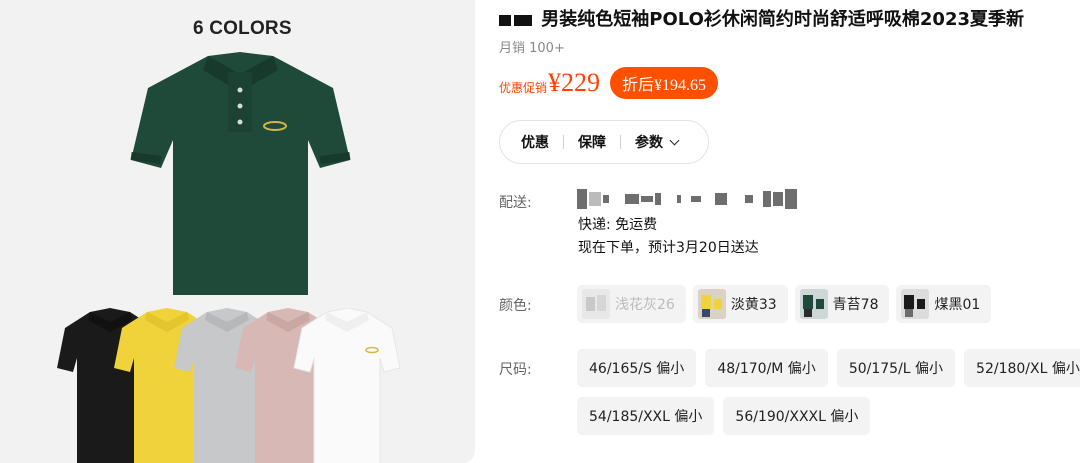 The width and height of the screenshot is (1080, 463). Describe the element at coordinates (637, 368) in the screenshot. I see `size-option: 46/165/S 偏小` at that location.